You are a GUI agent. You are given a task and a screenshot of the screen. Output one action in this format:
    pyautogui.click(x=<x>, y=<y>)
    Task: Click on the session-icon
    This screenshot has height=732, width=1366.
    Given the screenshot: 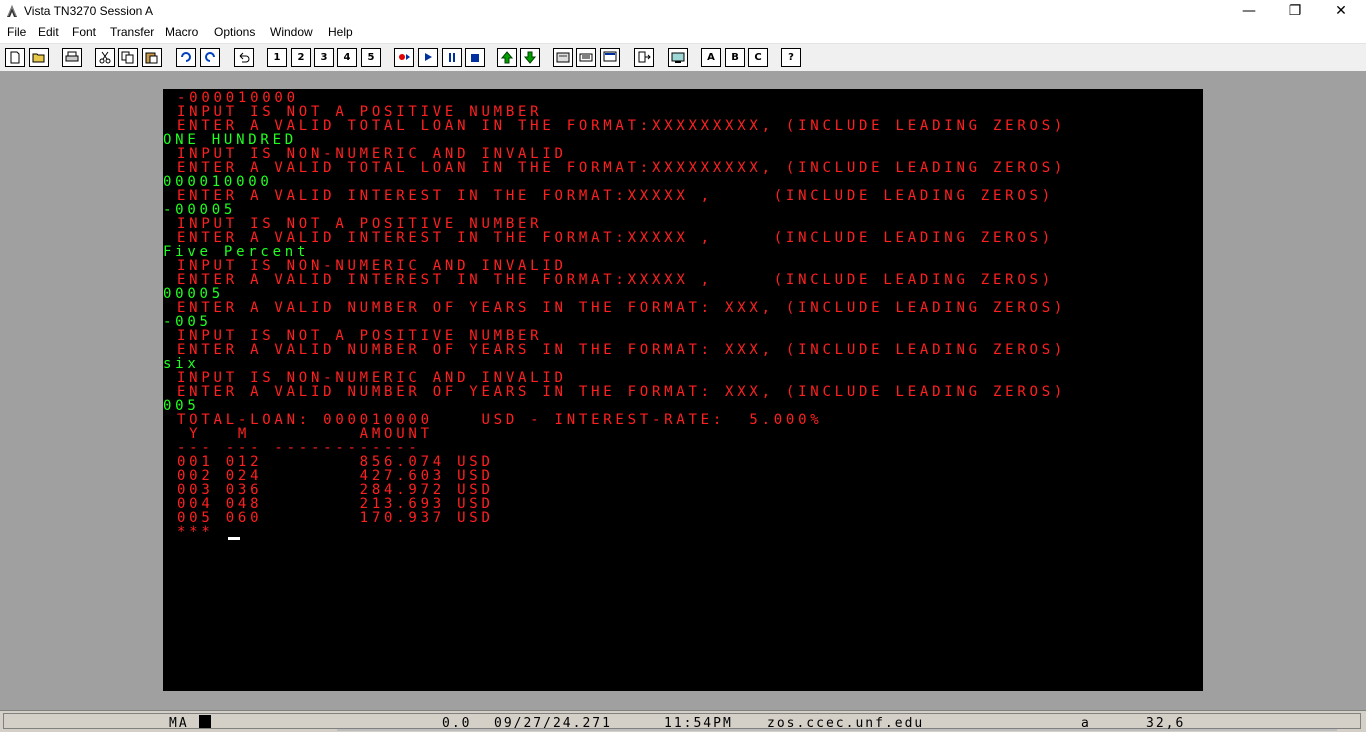 What is the action you would take?
    pyautogui.click(x=678, y=57)
    